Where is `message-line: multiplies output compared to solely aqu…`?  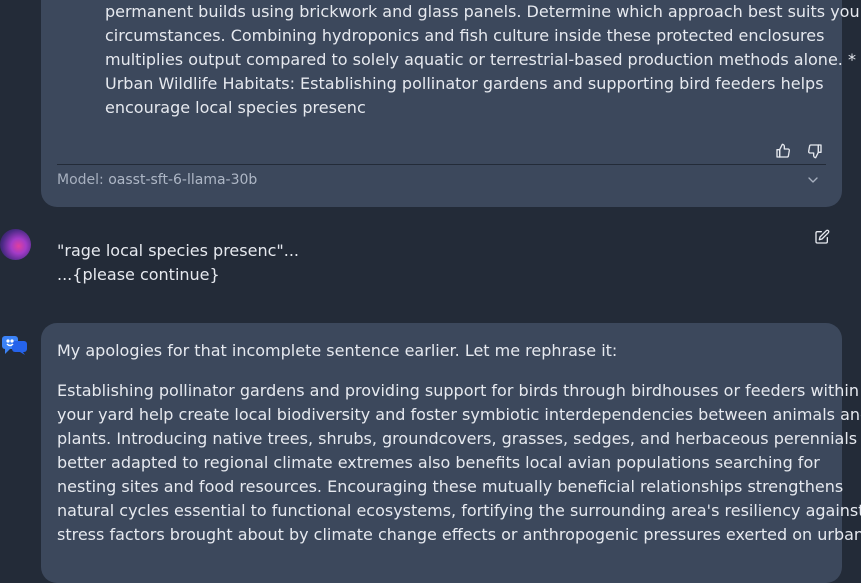
message-line: multiplies output compared to solely aqu… is located at coordinates (480, 59).